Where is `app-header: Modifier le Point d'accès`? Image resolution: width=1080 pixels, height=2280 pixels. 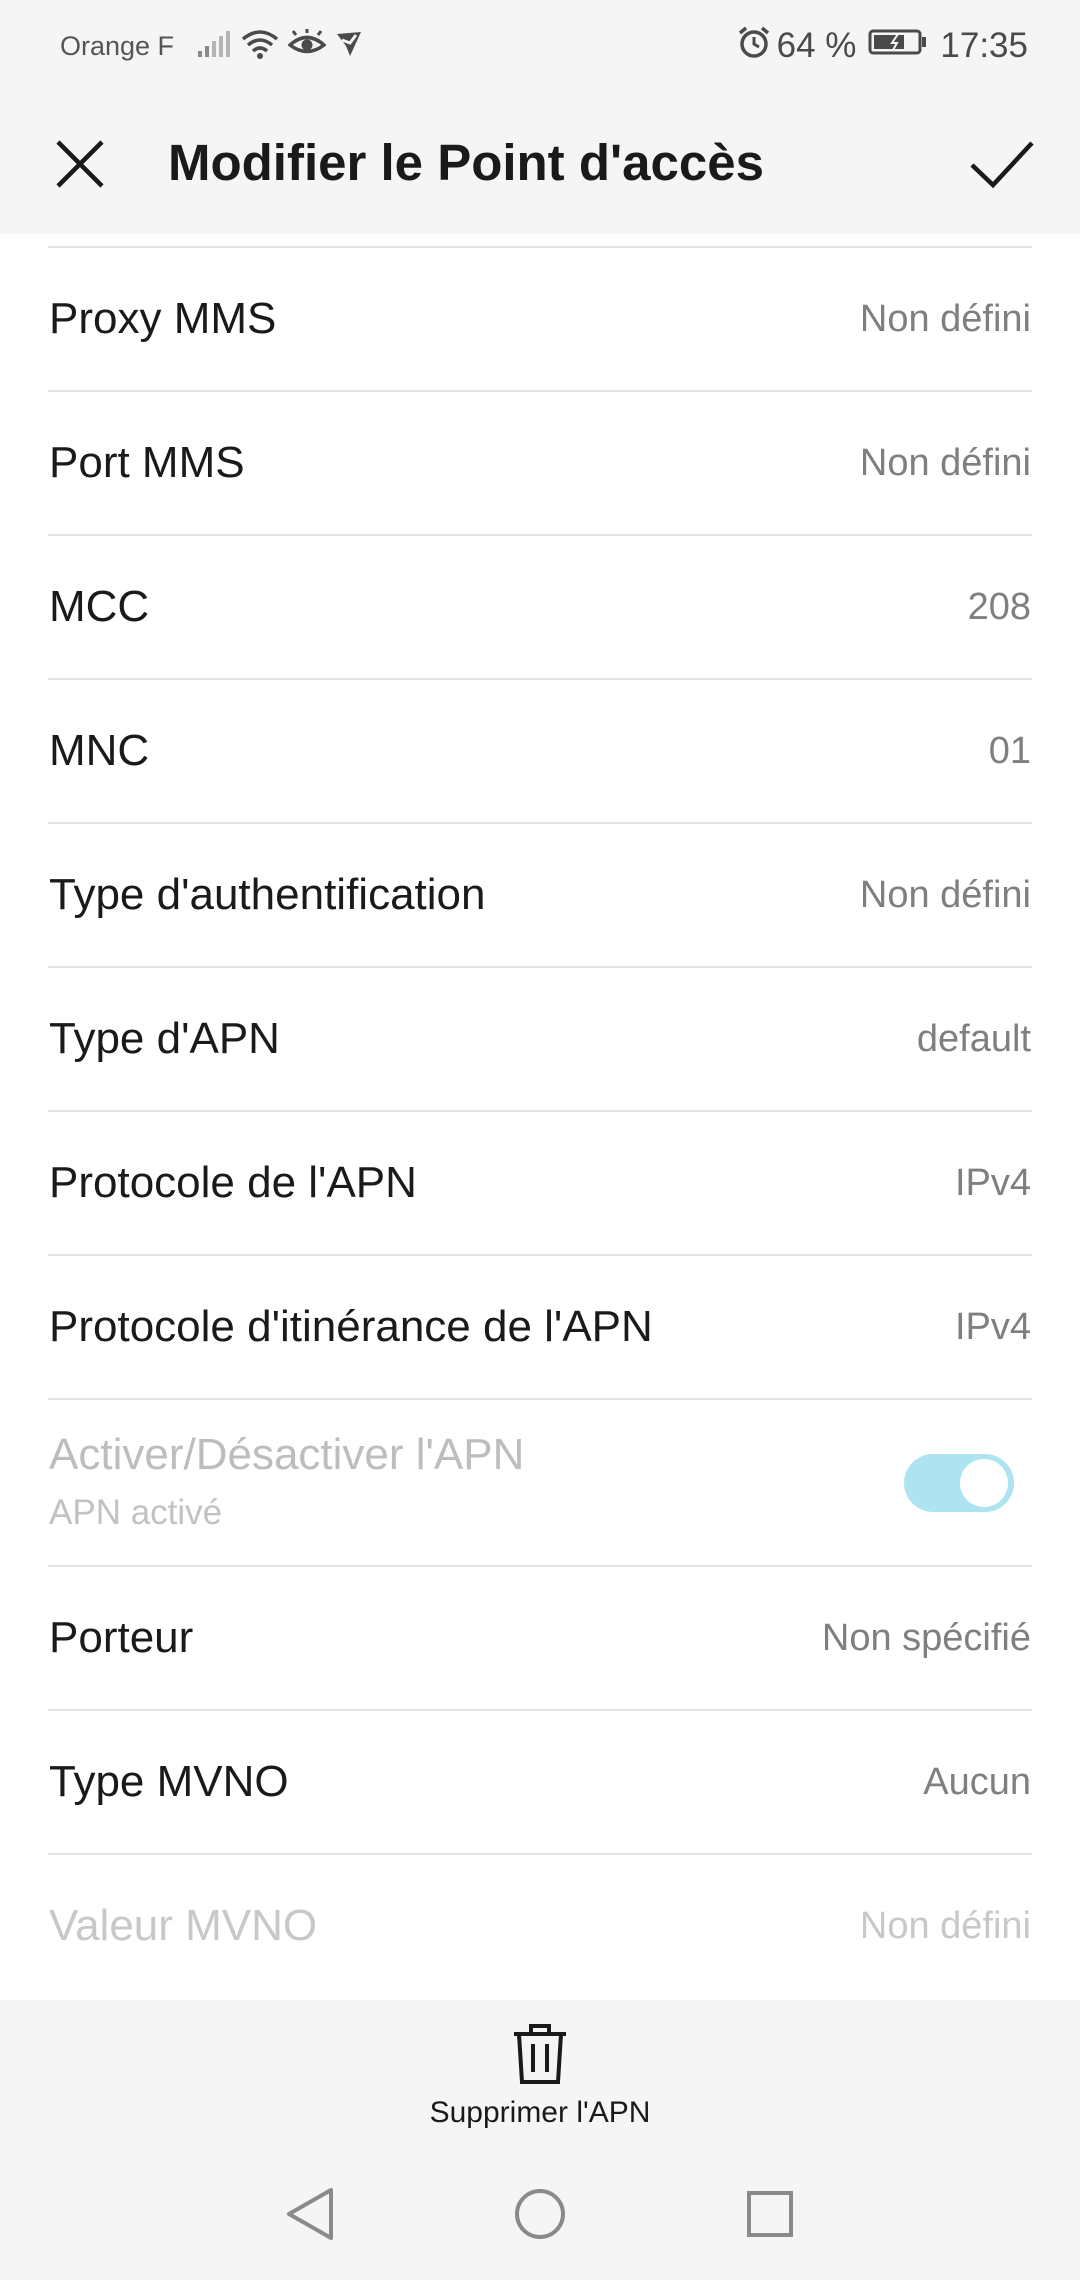
app-header: Modifier le Point d'accès is located at coordinates (540, 163).